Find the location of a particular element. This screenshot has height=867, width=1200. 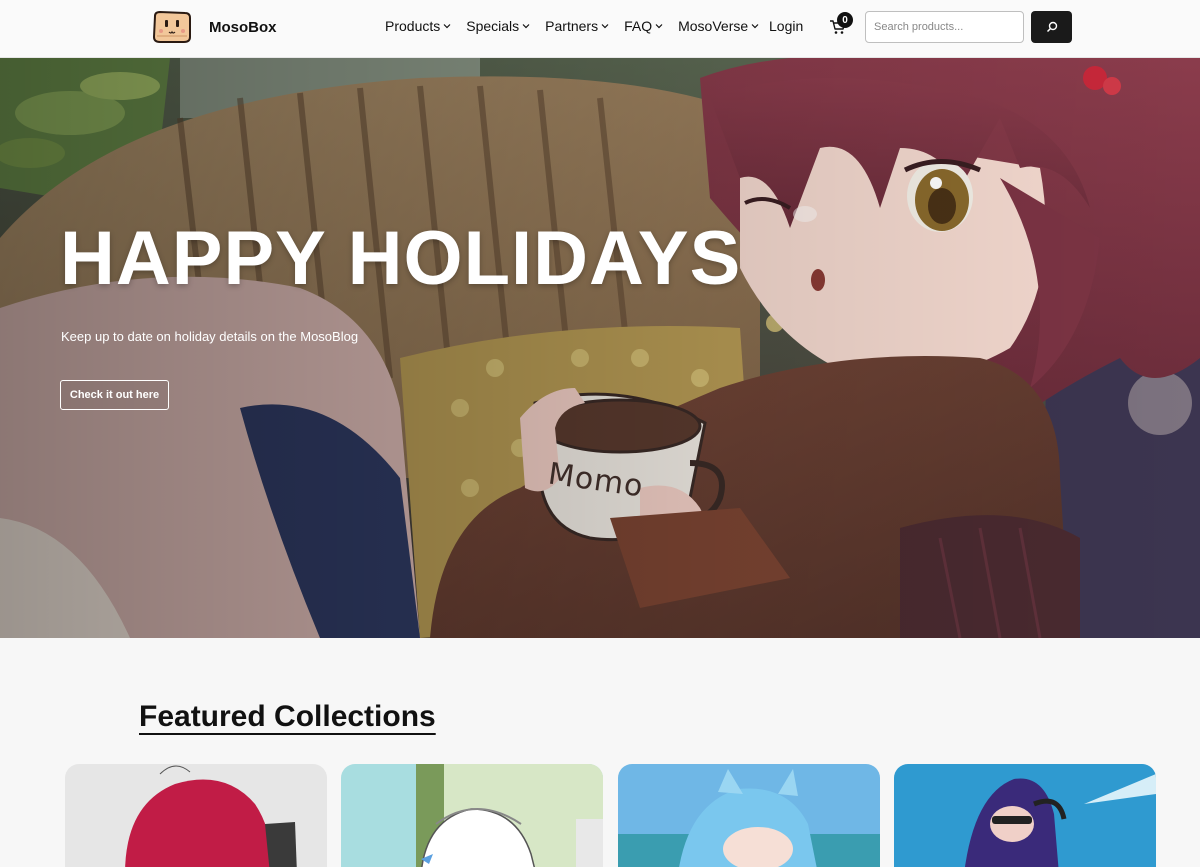

brand: MosoBox is located at coordinates (214, 27).